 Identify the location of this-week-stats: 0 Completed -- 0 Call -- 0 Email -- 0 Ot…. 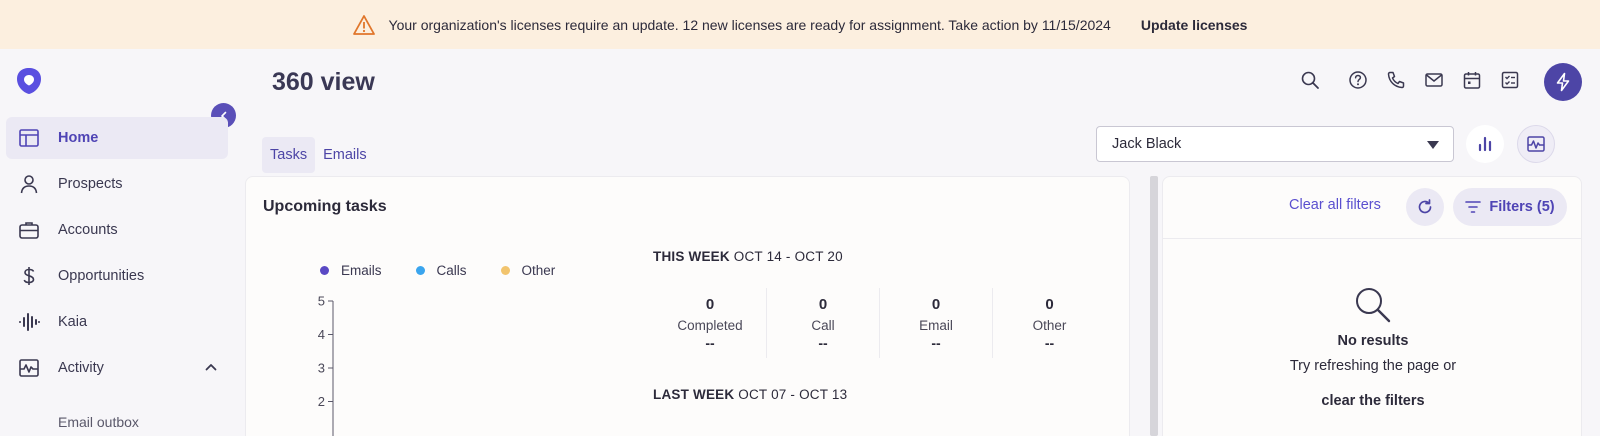
(880, 323).